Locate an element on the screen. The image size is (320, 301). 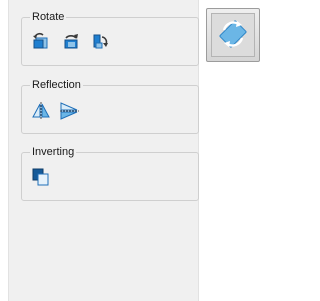
reflection-group-title: Reflection is located at coordinates (56, 85).